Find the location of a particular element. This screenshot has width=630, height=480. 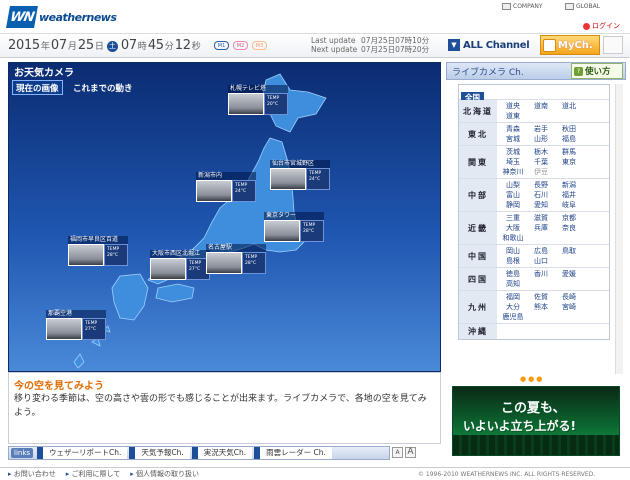

link-rain-radar: 雨雲レーダー Ch. is located at coordinates (293, 453).